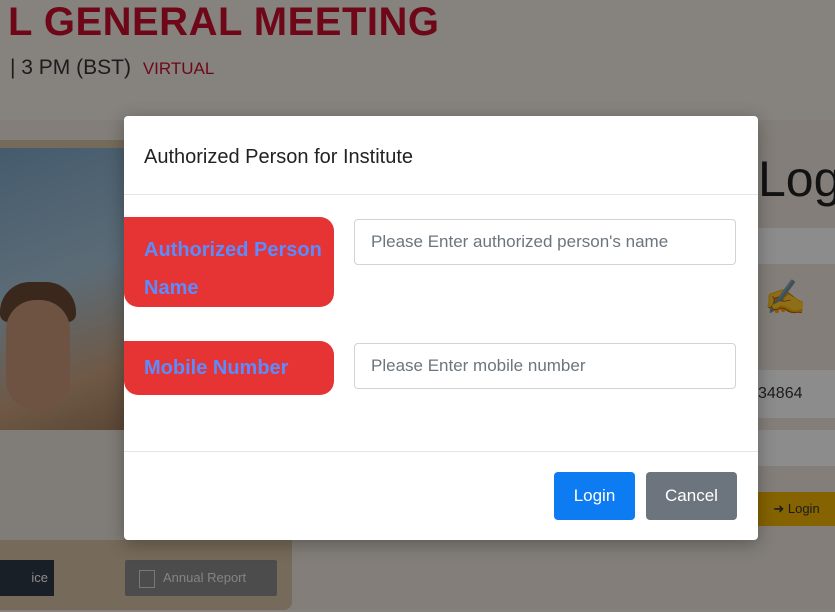 Image resolution: width=835 pixels, height=612 pixels. Describe the element at coordinates (441, 496) in the screenshot. I see `dialog-footer: Login Cancel` at that location.